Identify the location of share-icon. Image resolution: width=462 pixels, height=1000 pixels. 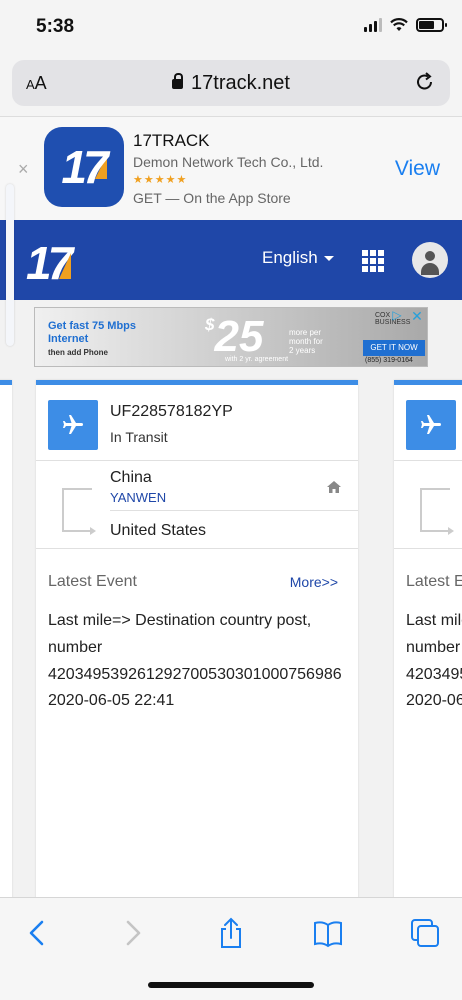
(231, 933).